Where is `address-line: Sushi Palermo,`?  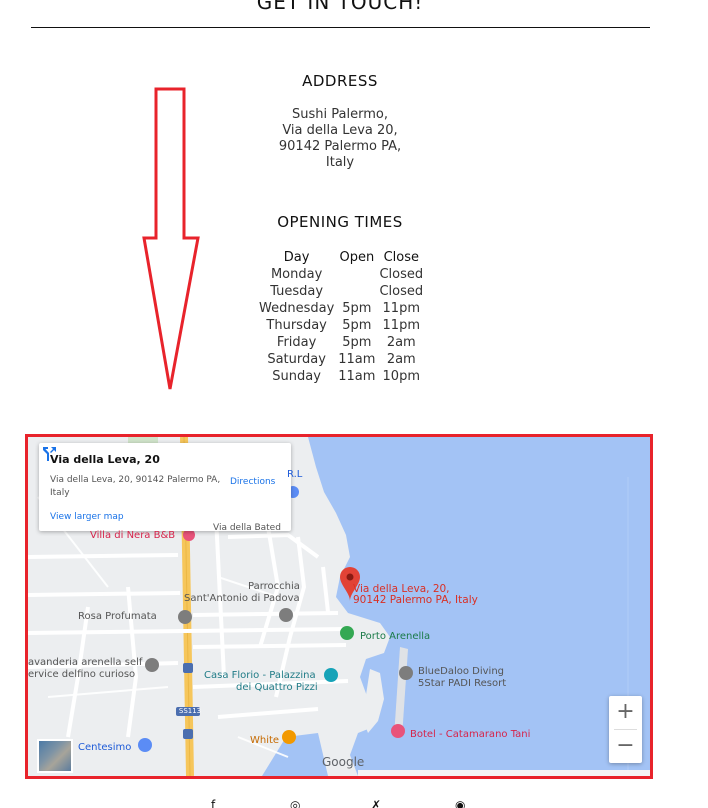
address-line: Sushi Palermo, is located at coordinates (340, 114).